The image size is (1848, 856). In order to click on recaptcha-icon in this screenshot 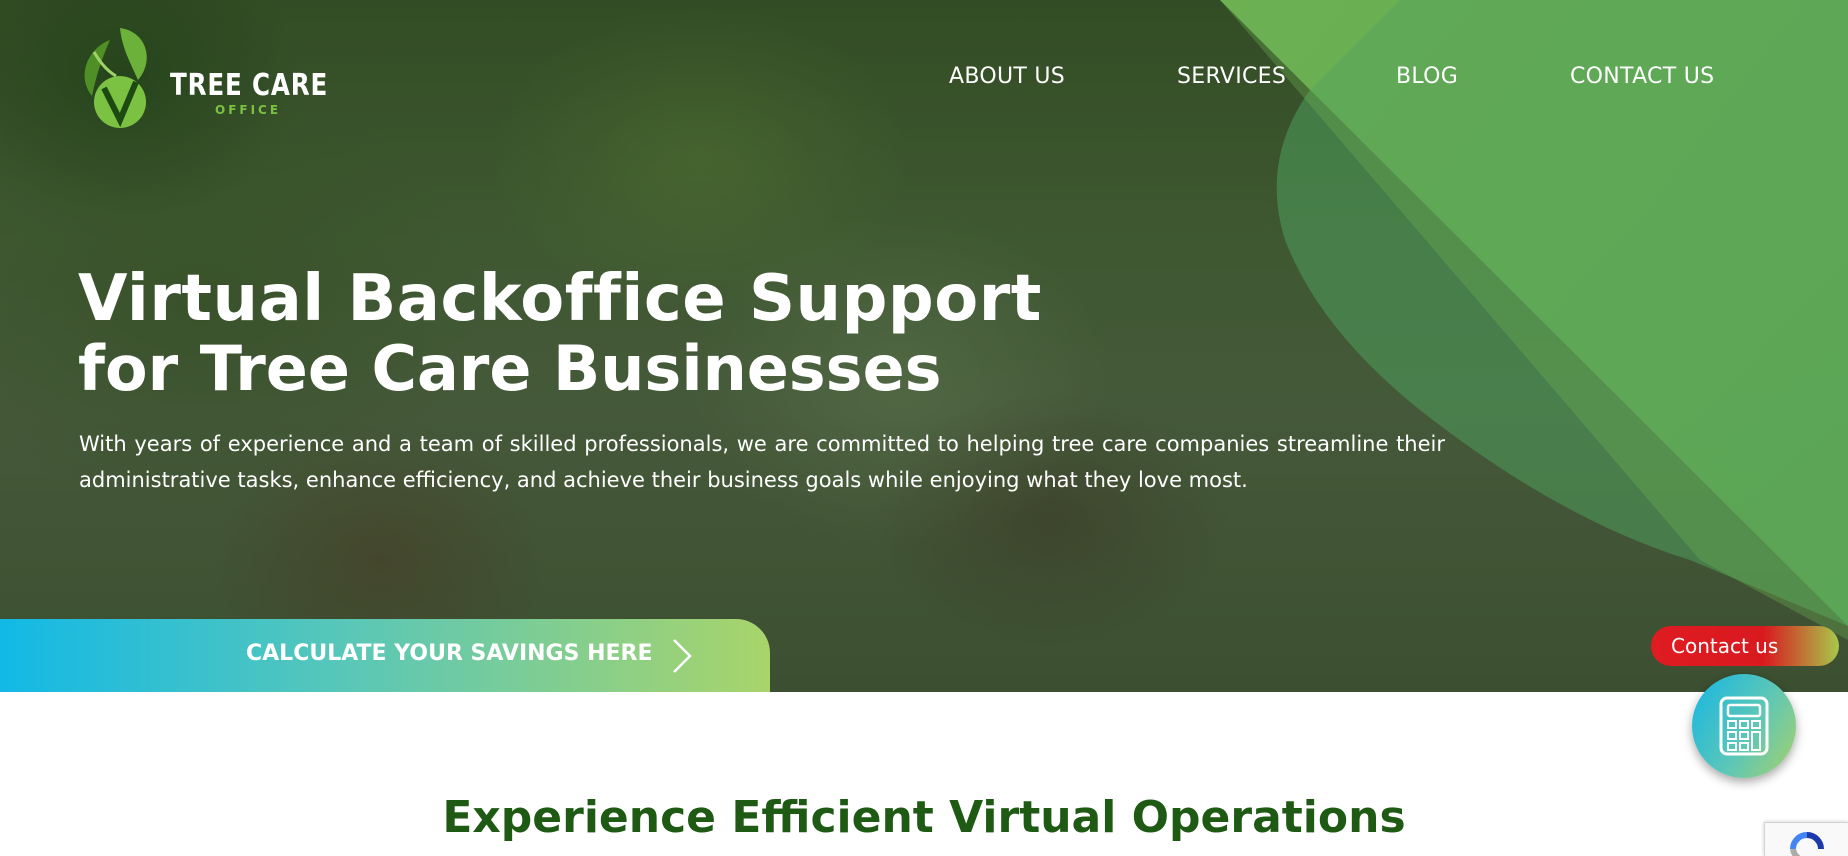, I will do `click(1807, 844)`.